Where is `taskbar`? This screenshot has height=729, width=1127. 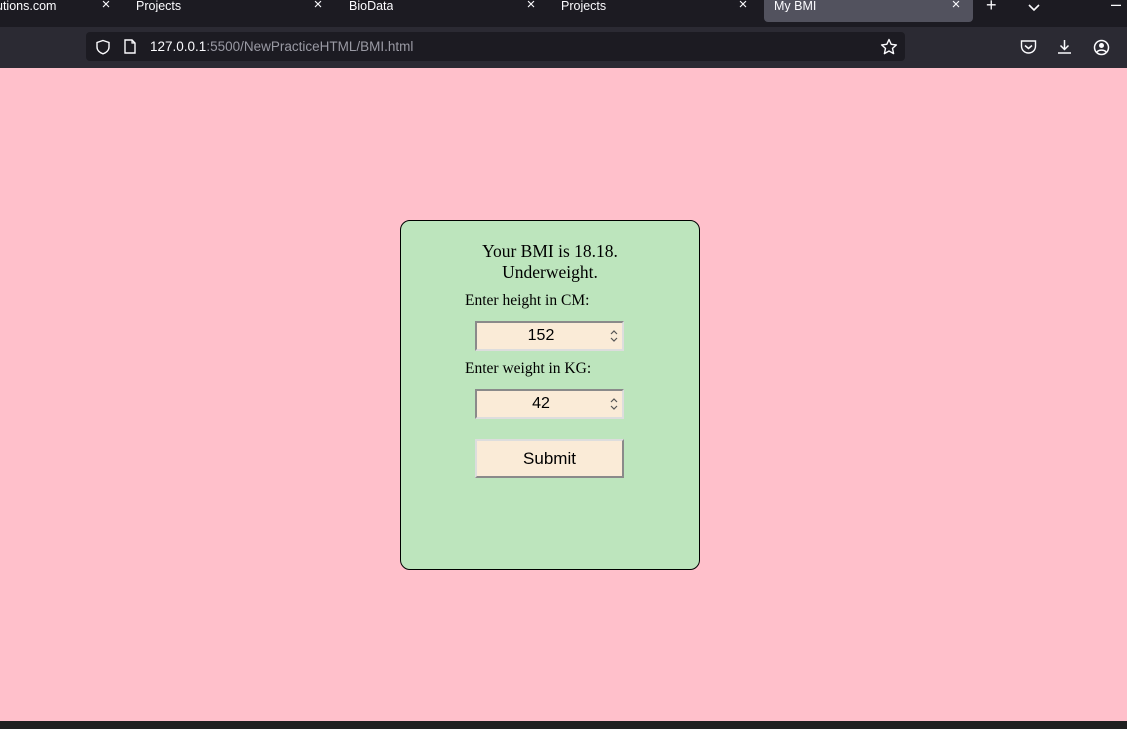
taskbar is located at coordinates (563, 725).